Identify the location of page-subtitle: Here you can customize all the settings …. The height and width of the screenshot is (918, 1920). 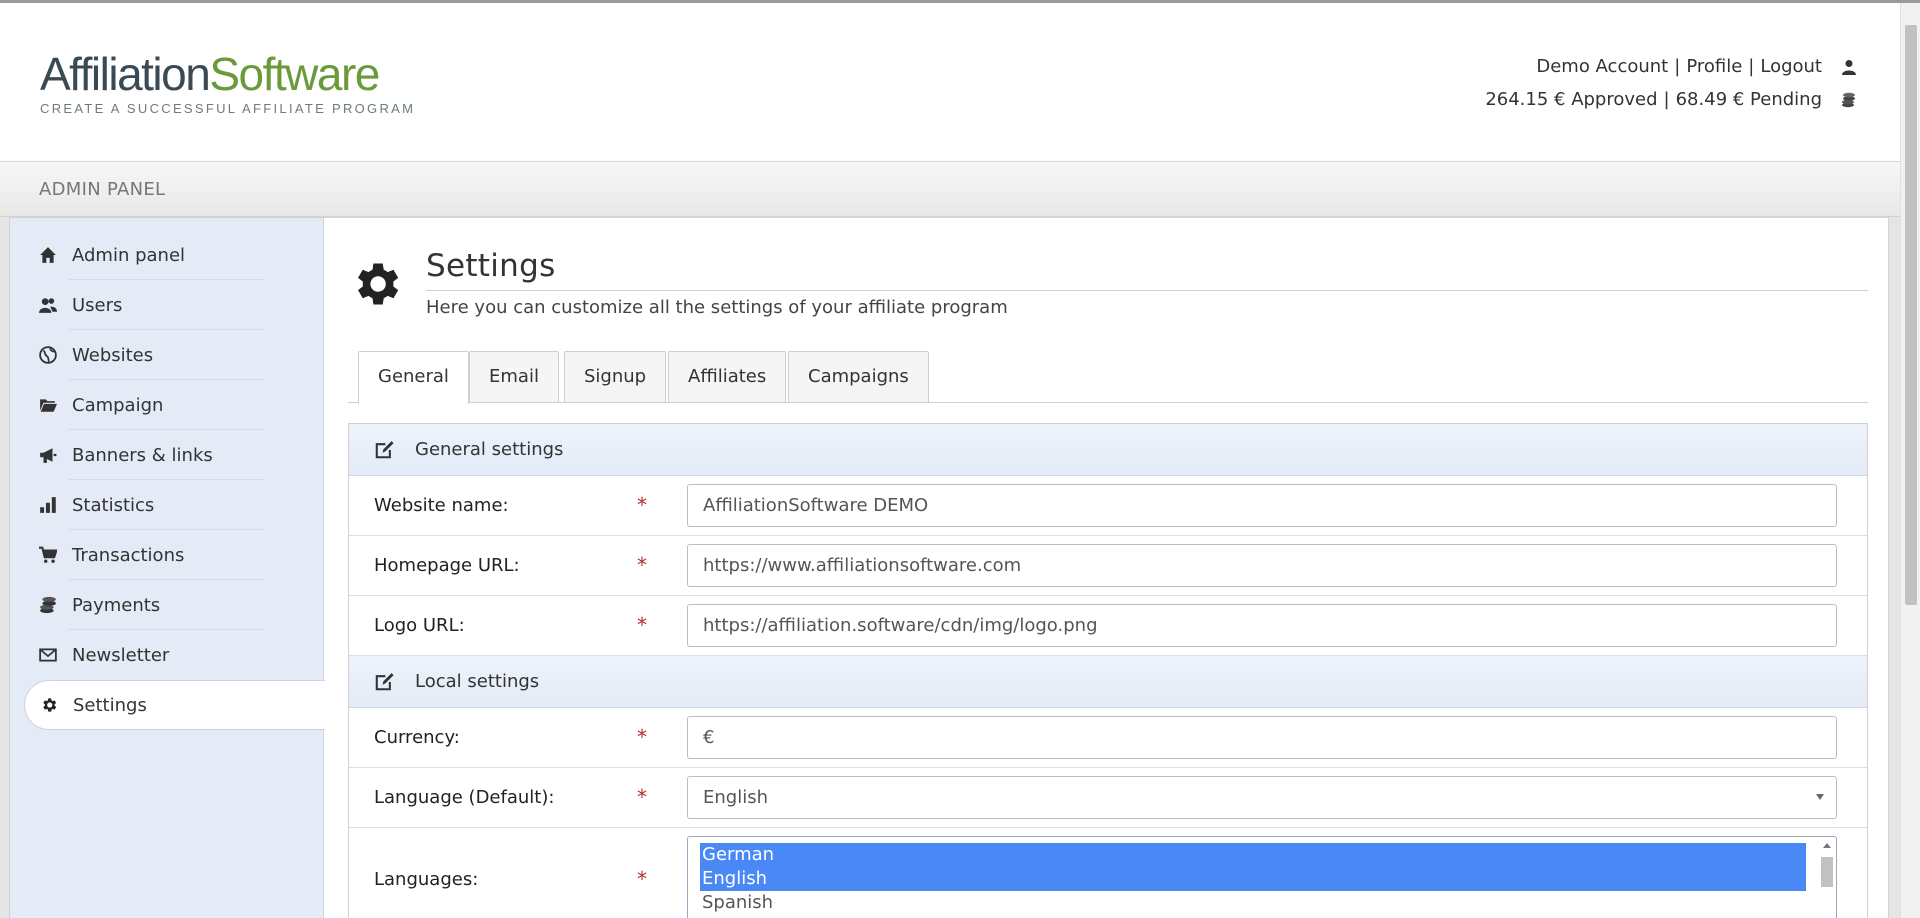
(717, 307).